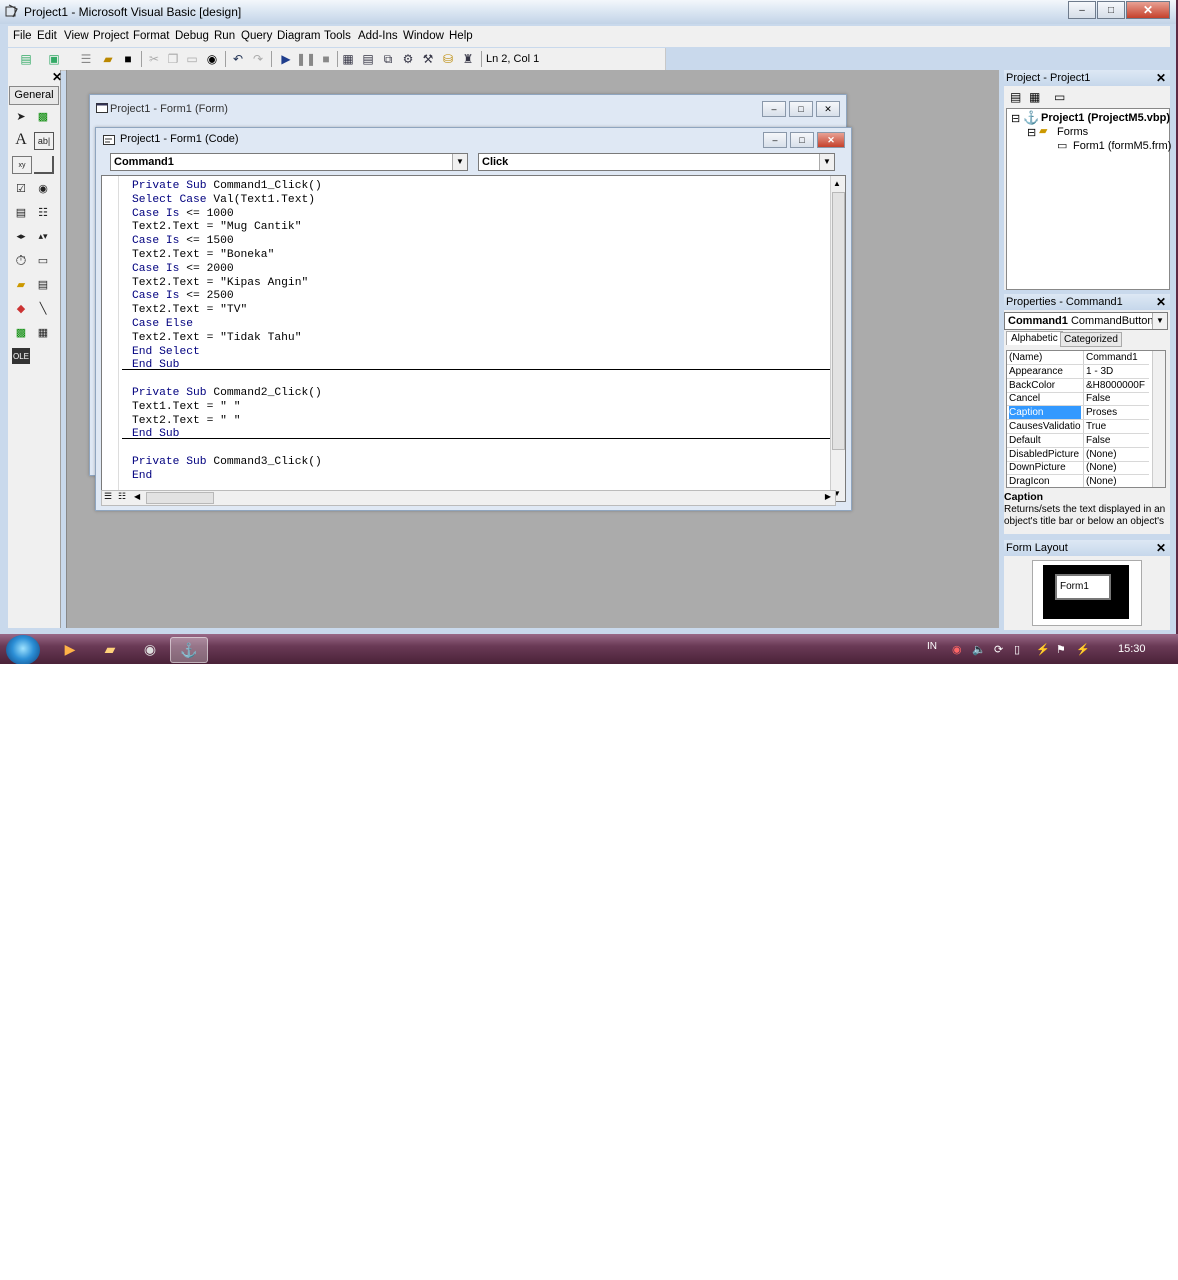  What do you see at coordinates (21, 356) in the screenshot?
I see `ole-icon: OLE` at bounding box center [21, 356].